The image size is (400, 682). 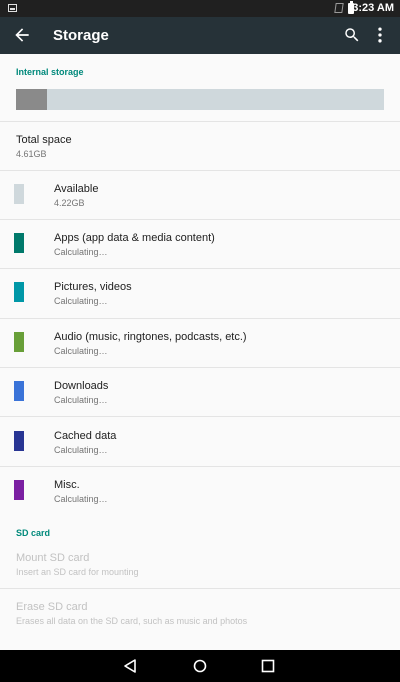 I want to click on search-icon, so click(x=352, y=35).